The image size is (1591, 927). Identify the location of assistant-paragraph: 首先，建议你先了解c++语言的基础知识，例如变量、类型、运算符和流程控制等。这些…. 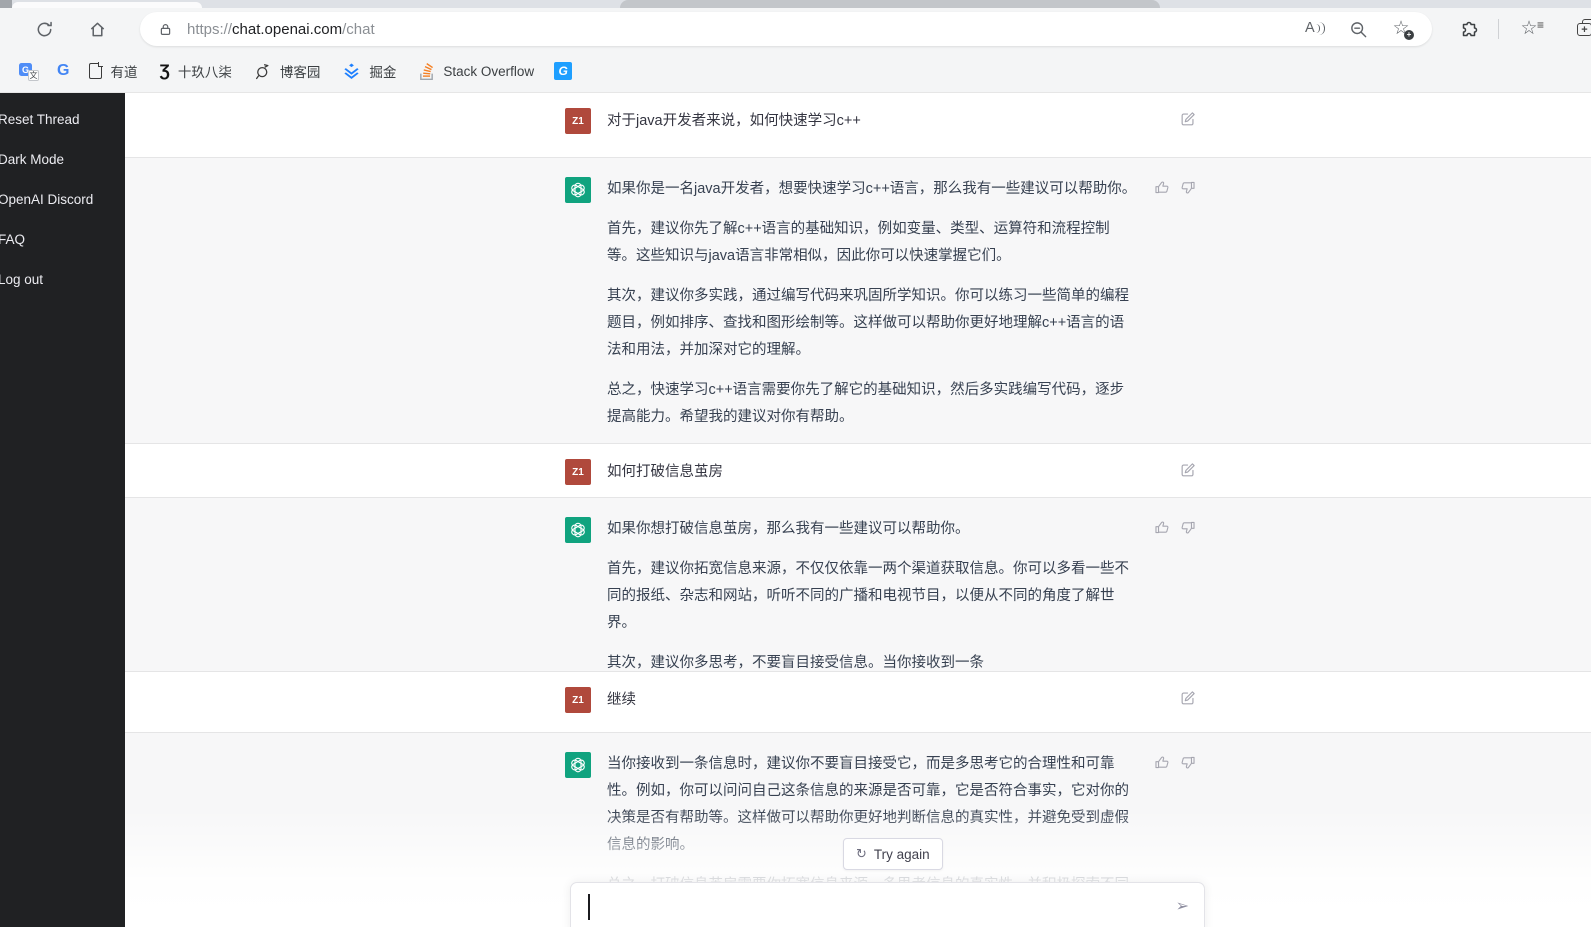
(858, 242).